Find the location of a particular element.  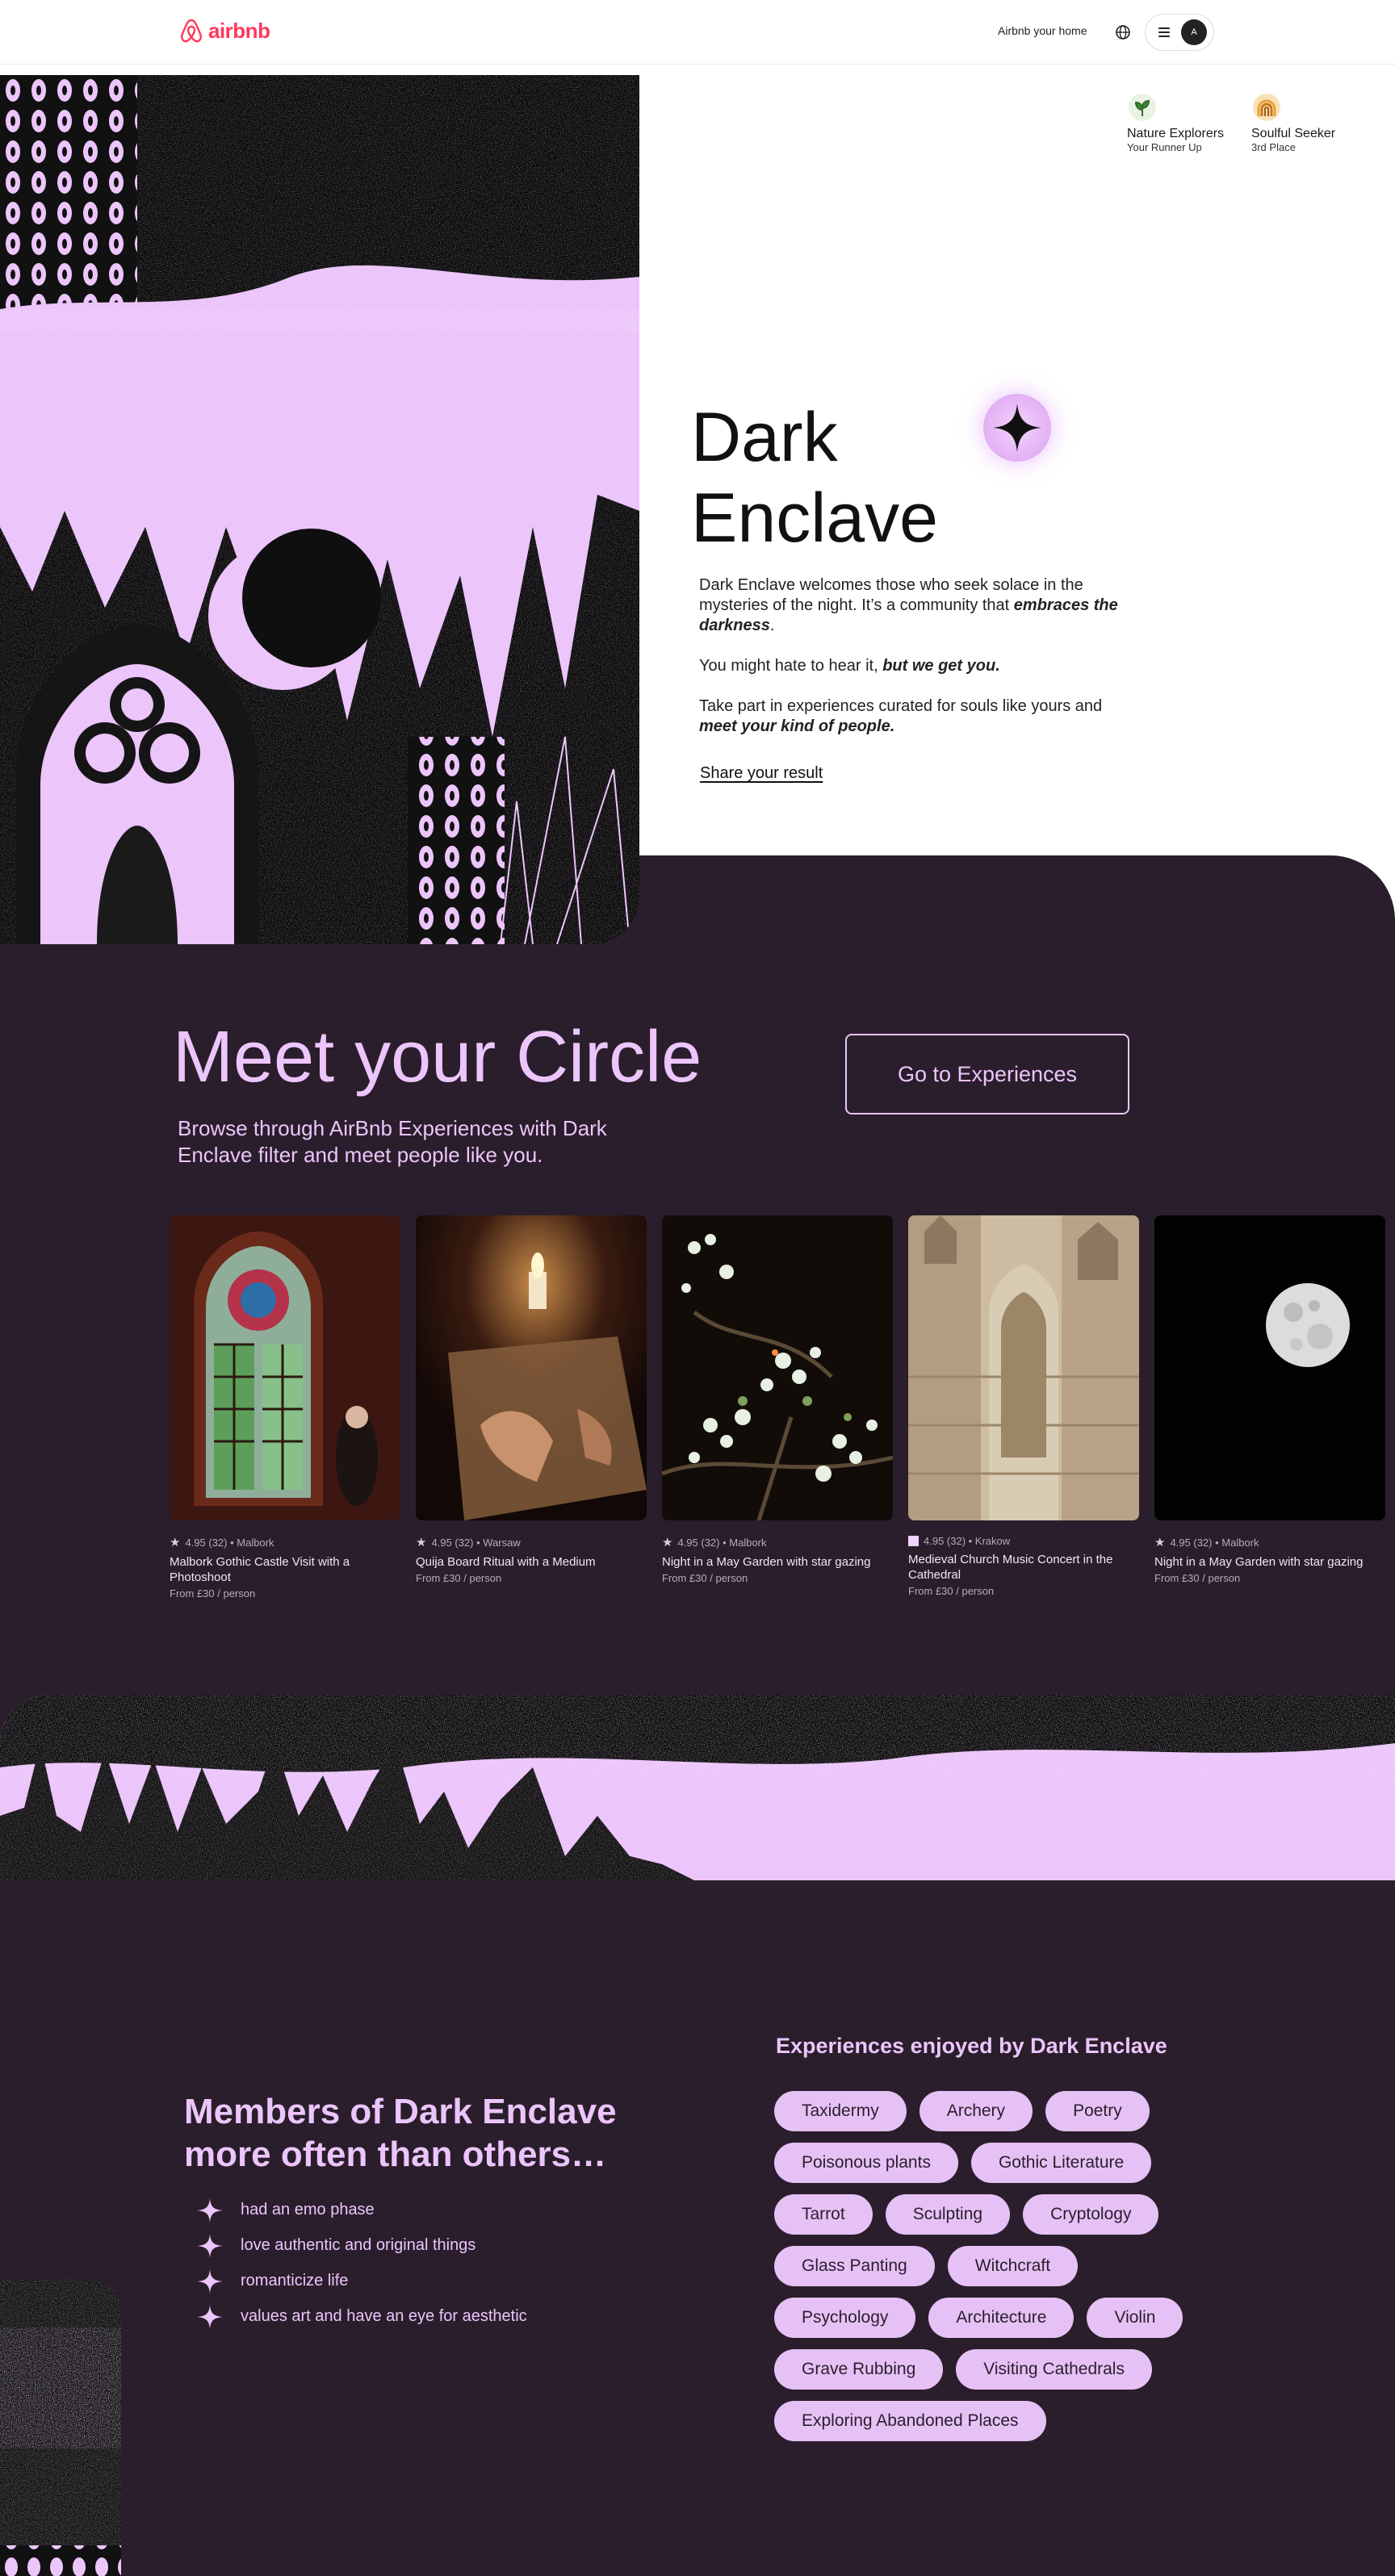

badge-title: Nature Explorers is located at coordinates (1176, 133).